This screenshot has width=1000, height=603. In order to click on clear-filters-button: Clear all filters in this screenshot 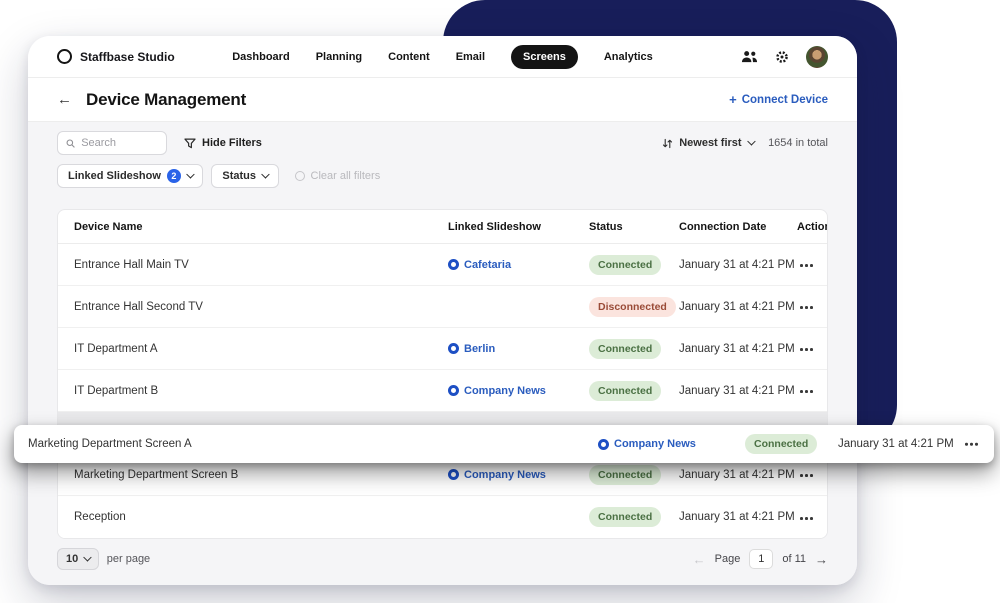, I will do `click(337, 176)`.